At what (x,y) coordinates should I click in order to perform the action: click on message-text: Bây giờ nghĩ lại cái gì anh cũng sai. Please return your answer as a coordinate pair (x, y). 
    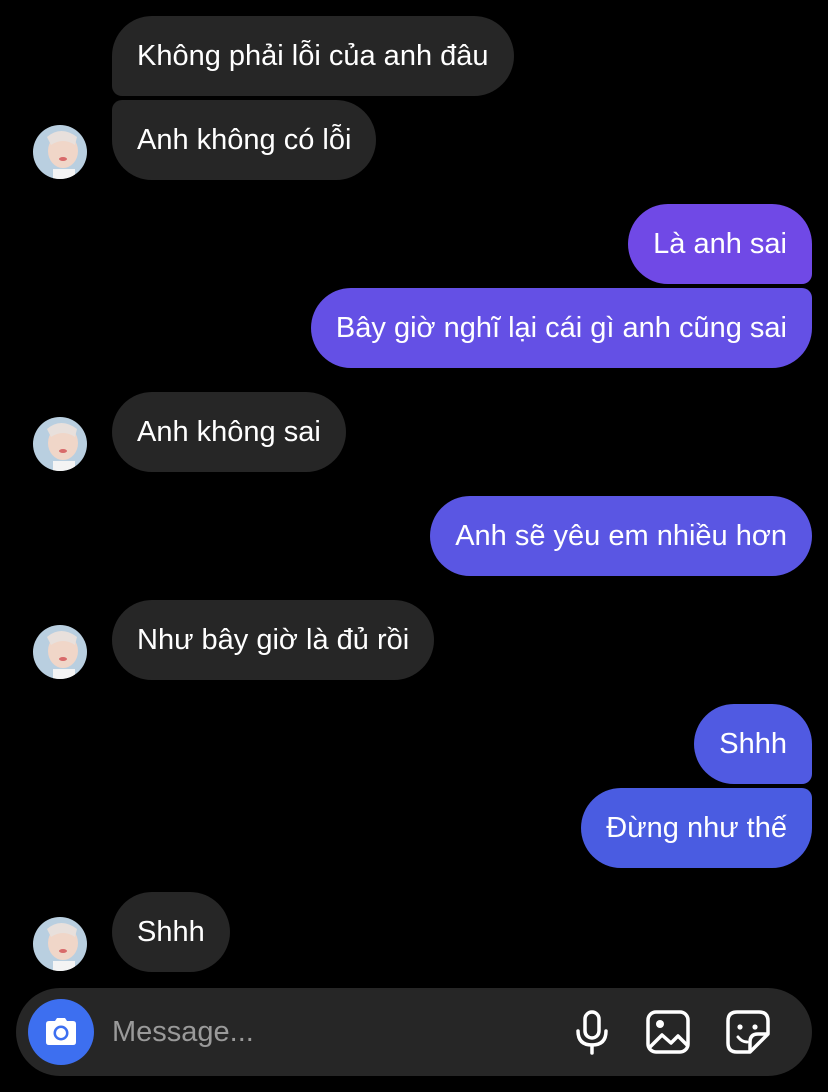
    Looking at the image, I should click on (561, 327).